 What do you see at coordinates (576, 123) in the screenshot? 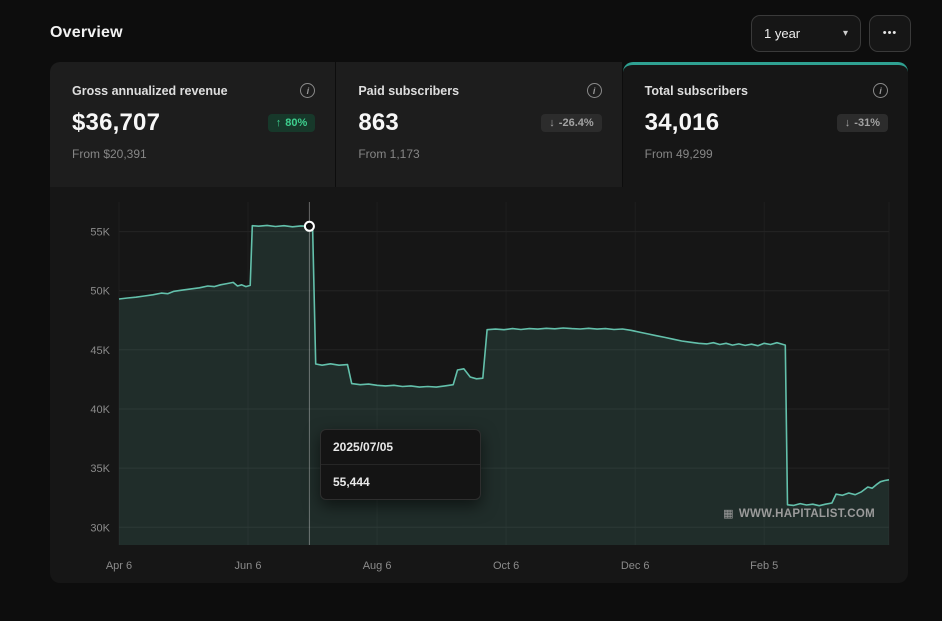
I see `delta-value: -26.4%` at bounding box center [576, 123].